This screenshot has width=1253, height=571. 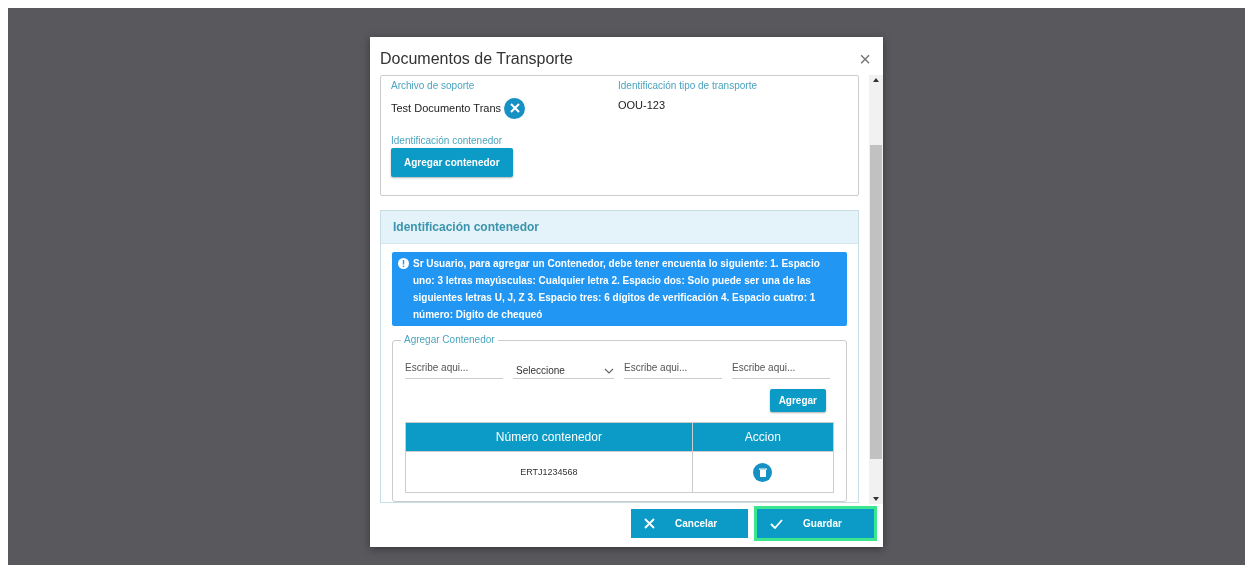 What do you see at coordinates (617, 289) in the screenshot?
I see `info-text: Sr Usuario, para agregar un Contenedor, debe tener encuenta lo siguiente: 1. Espacio uno: 3 letras mayúsculas: Cualquier letra 2. Espacio dos: Solo puede ser una de las siguientes letras U, J, Z 3. Espacio tres: 6 dígitos de verificación 4. Espacio cuatro: 1 número: Digito de chequeó` at bounding box center [617, 289].